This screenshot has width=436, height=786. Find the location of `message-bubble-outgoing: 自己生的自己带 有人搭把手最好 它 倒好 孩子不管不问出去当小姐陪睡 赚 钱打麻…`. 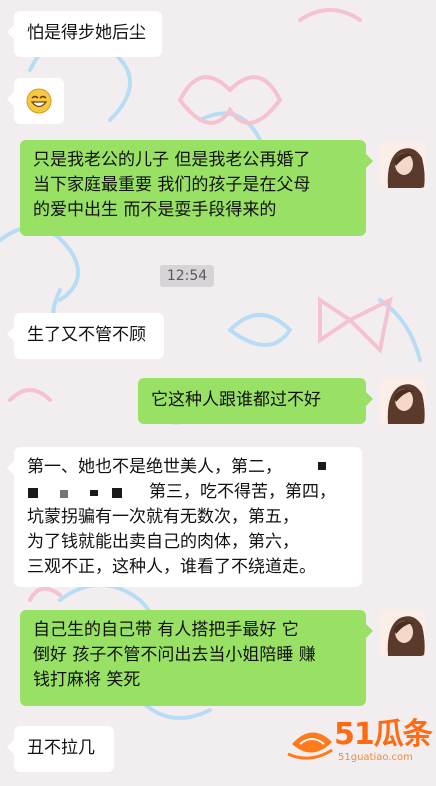

message-bubble-outgoing: 自己生的自己带 有人搭把手最好 它 倒好 孩子不管不问出去当小姐陪睡 赚 钱打麻… is located at coordinates (196, 658).